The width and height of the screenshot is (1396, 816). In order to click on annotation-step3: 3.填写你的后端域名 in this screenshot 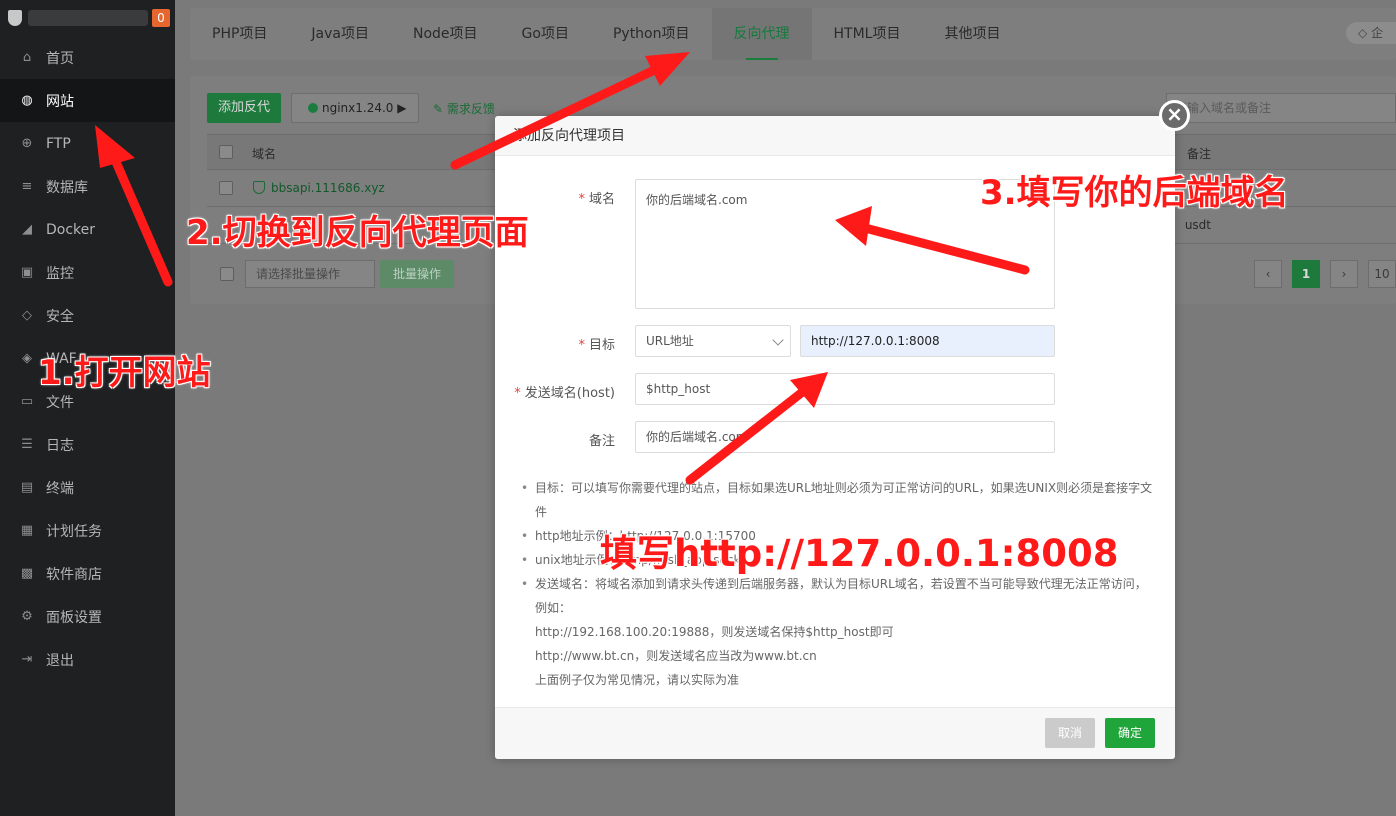, I will do `click(1134, 193)`.